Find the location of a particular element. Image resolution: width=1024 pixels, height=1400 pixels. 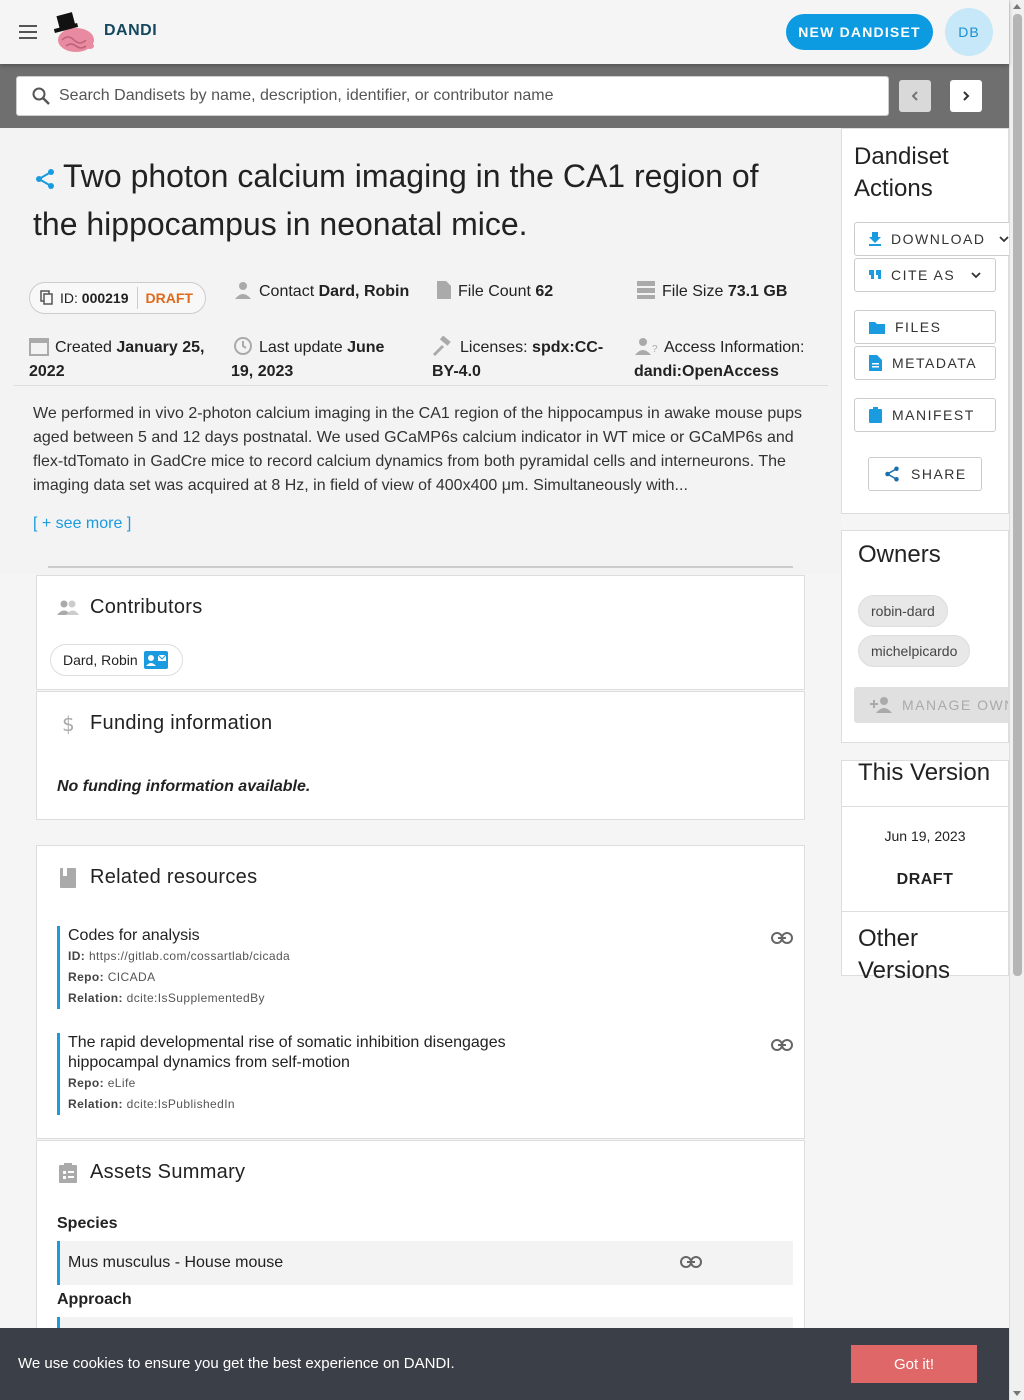

clipboard-icon is located at coordinates (68, 1172).